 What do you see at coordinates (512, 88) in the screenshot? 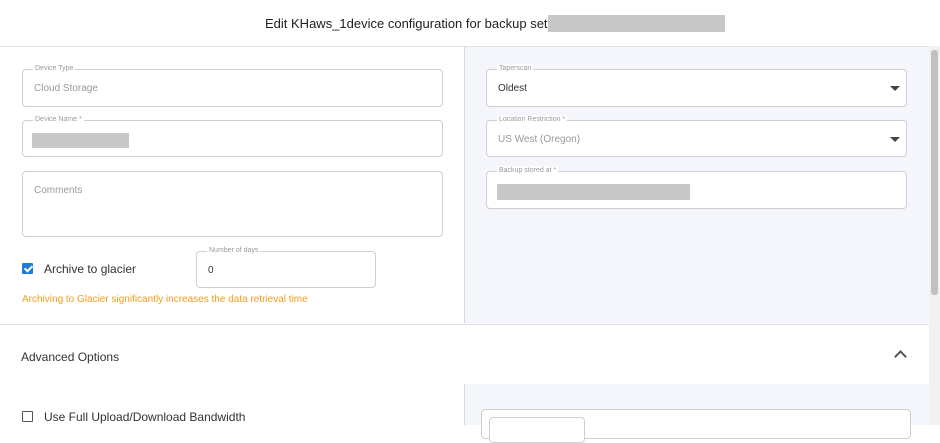
I see `taperscan-value: Oldest` at bounding box center [512, 88].